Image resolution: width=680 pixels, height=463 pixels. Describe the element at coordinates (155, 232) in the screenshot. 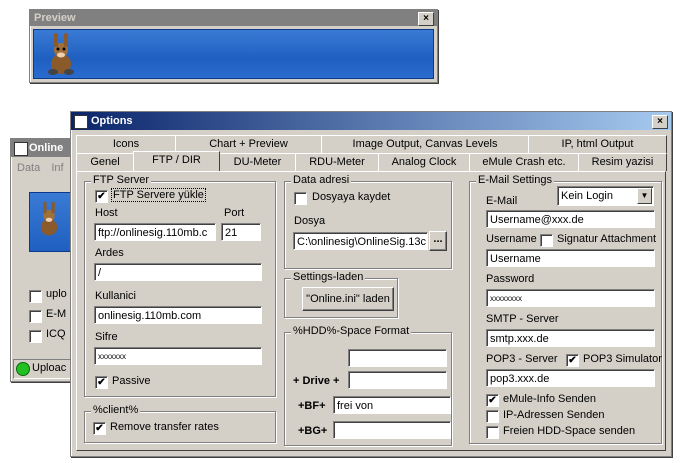

I see `host-input: ftp://onlinesig.110mb.c` at that location.